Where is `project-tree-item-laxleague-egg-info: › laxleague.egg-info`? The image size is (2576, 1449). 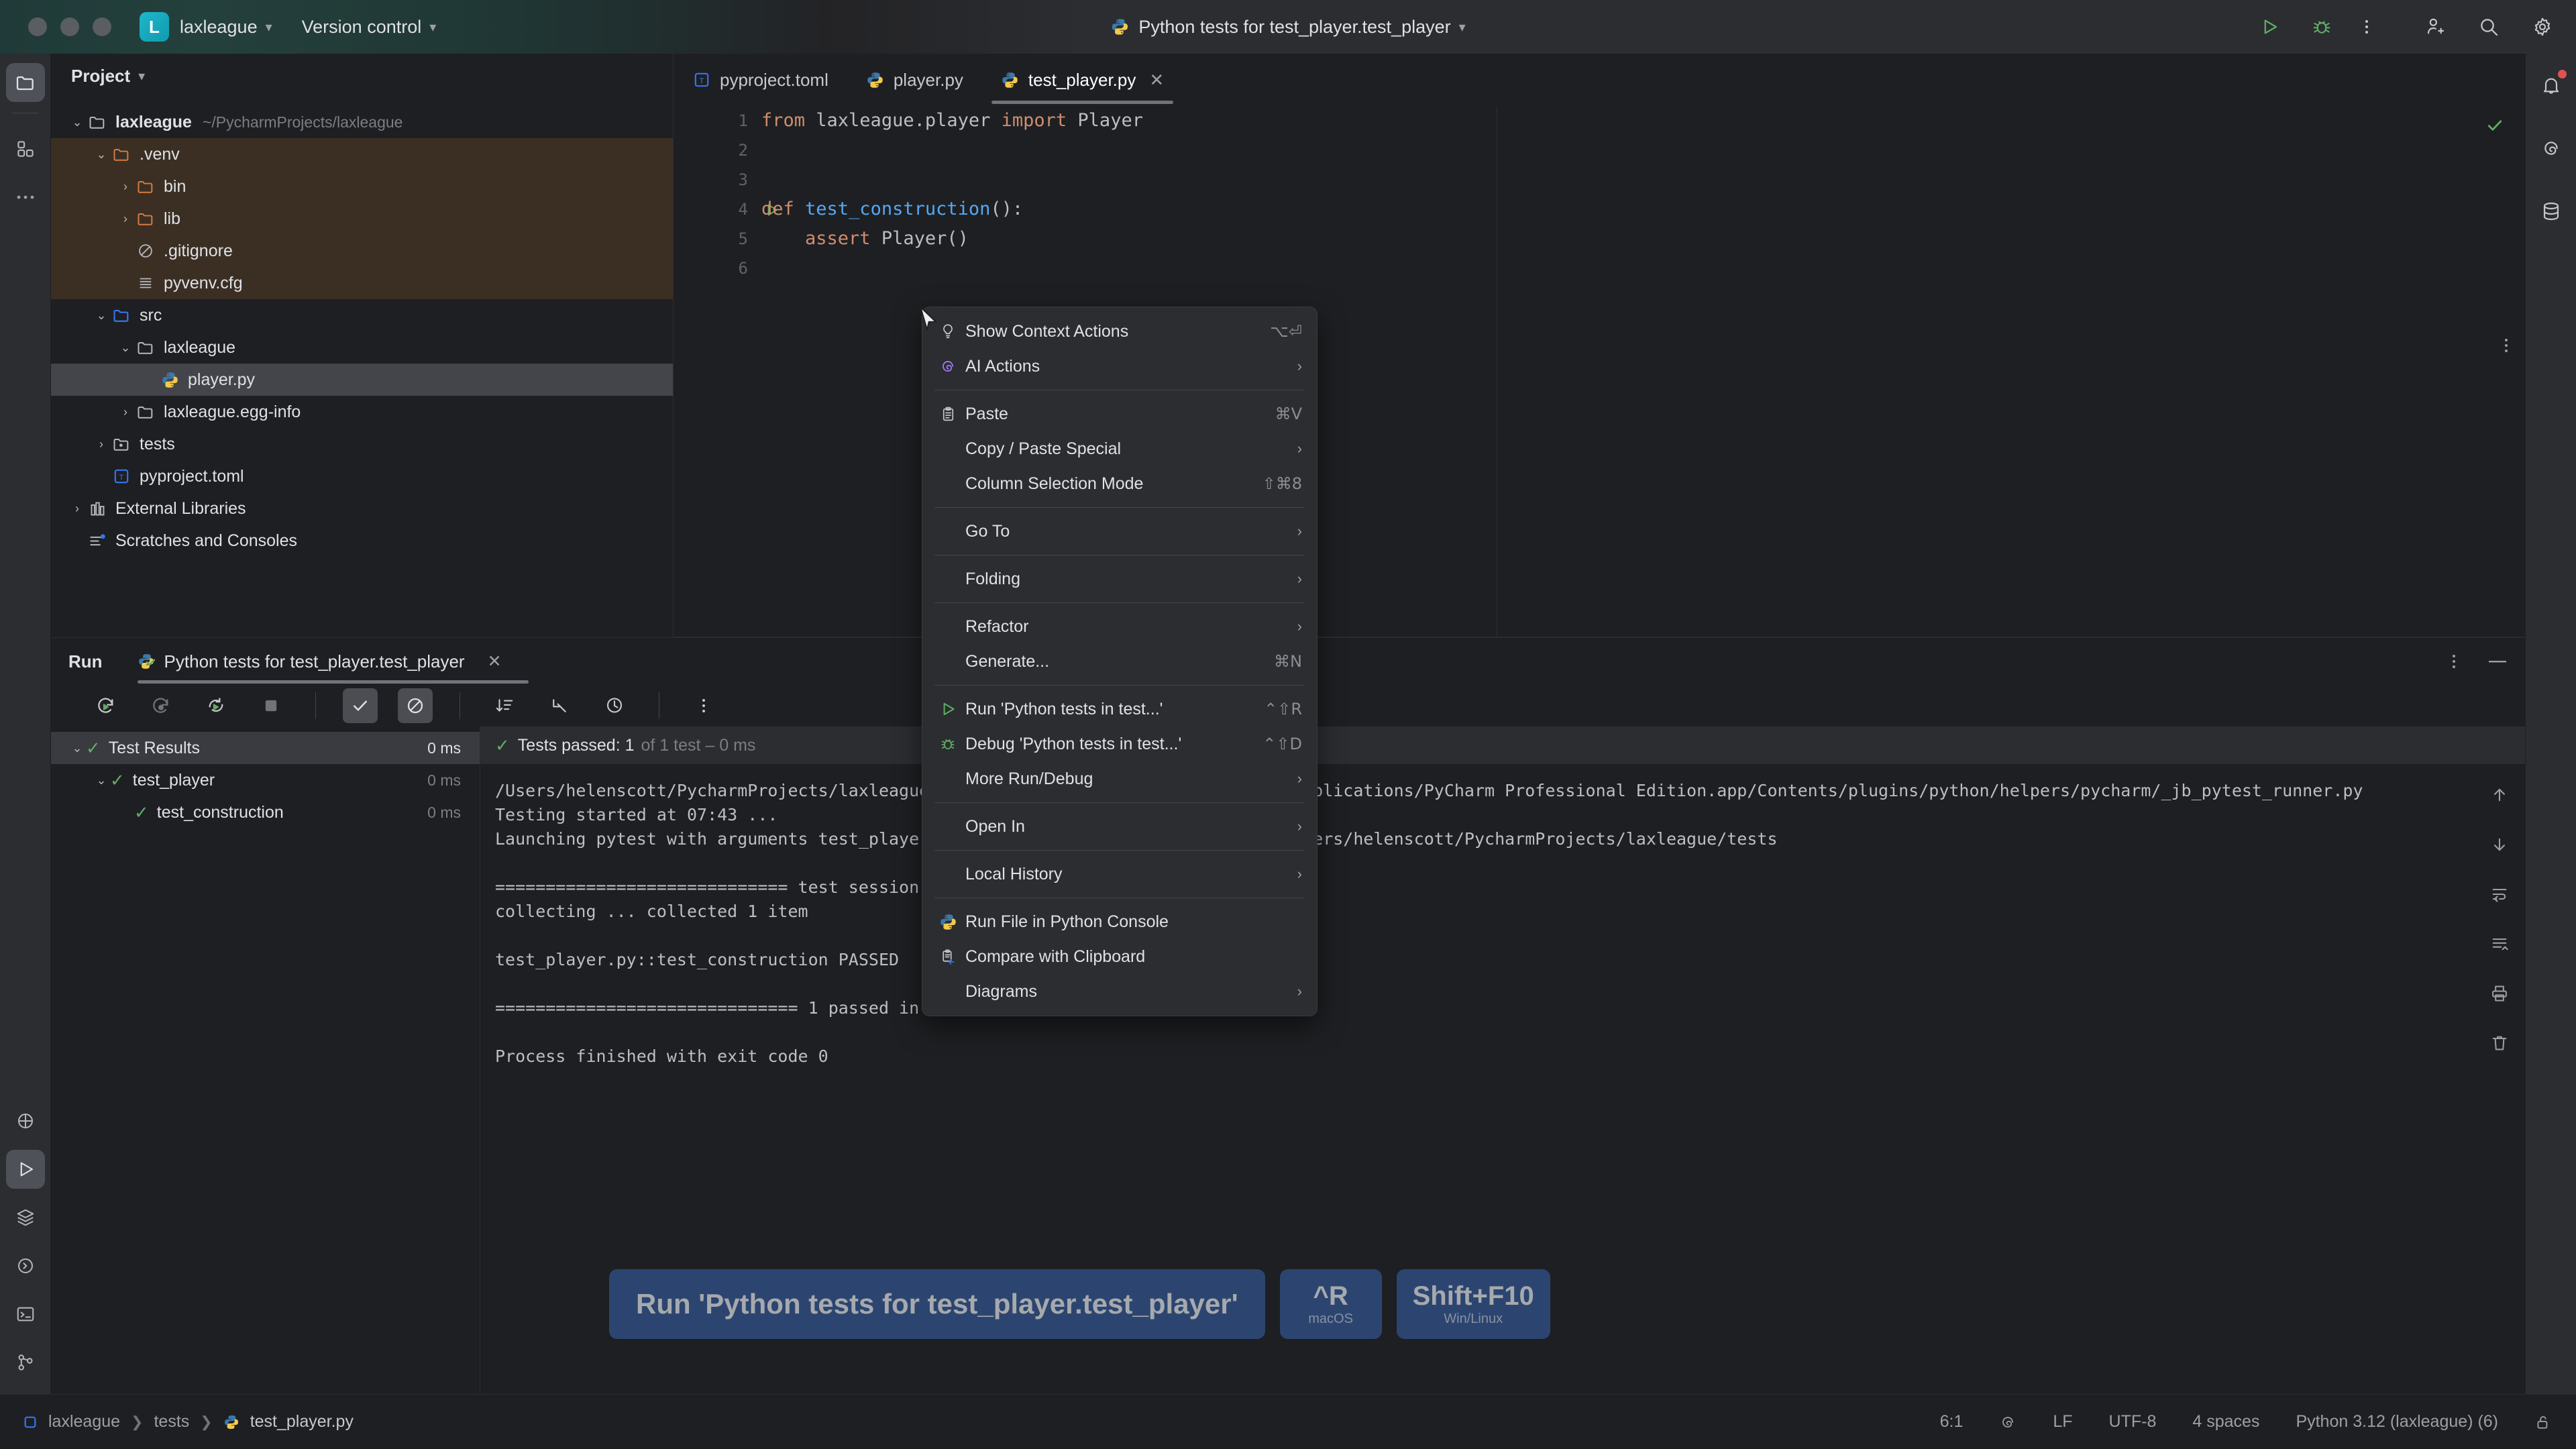 project-tree-item-laxleague-egg-info: › laxleague.egg-info is located at coordinates (362, 412).